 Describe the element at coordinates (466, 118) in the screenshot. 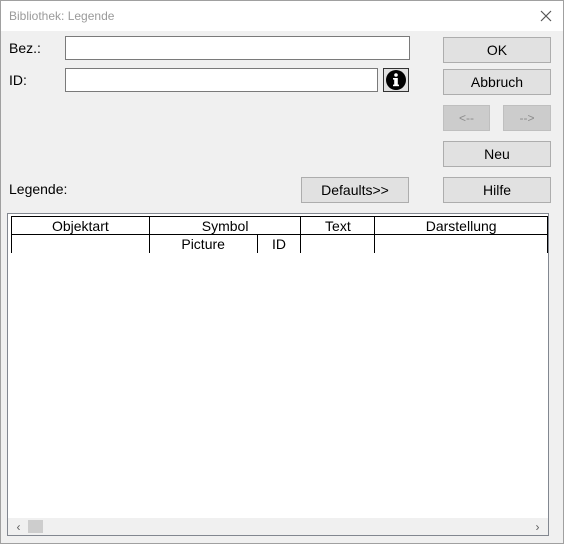

I see `prev-button: <--` at that location.